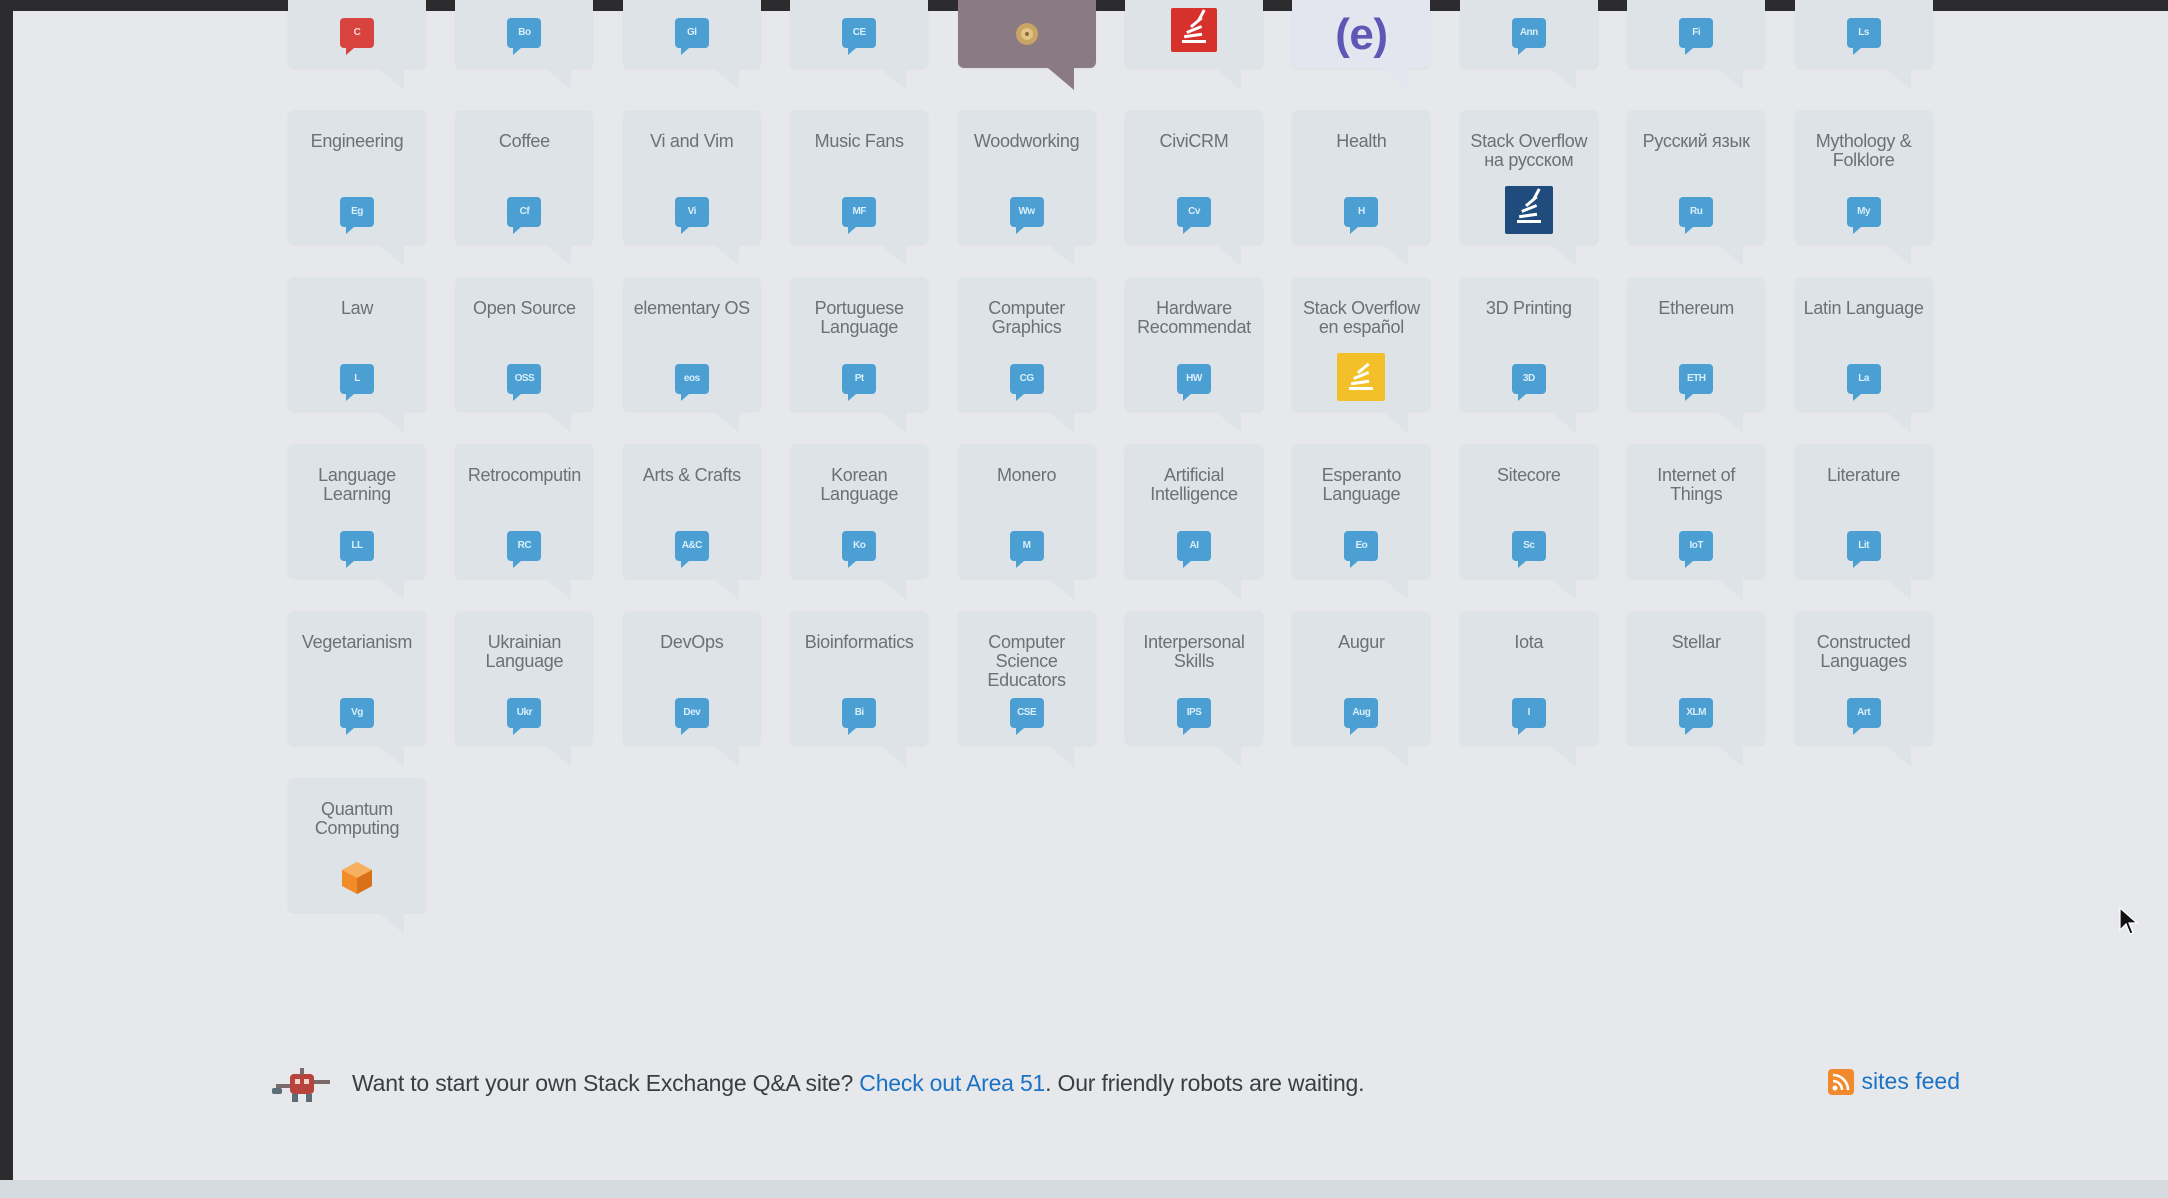 This screenshot has width=2168, height=1198. What do you see at coordinates (524, 522) in the screenshot?
I see `site-tile-retrocomputin: Retrocomputin RC` at bounding box center [524, 522].